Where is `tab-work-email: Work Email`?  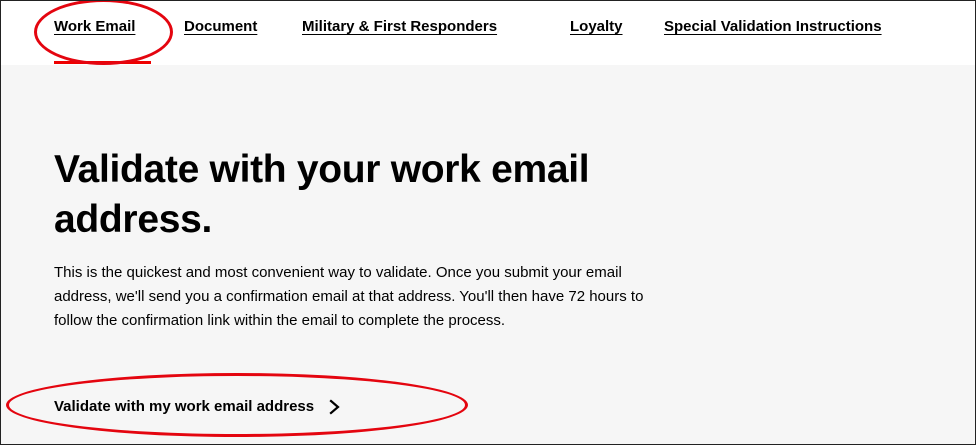
tab-work-email: Work Email is located at coordinates (94, 26).